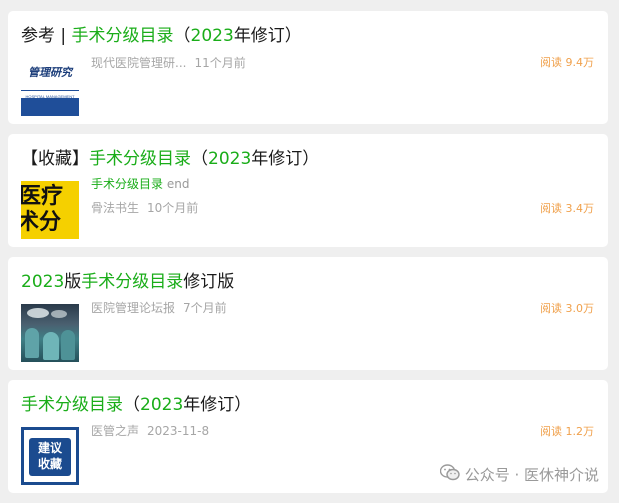 This screenshot has width=619, height=503. What do you see at coordinates (220, 63) in the screenshot?
I see `article-time: 11个月前` at bounding box center [220, 63].